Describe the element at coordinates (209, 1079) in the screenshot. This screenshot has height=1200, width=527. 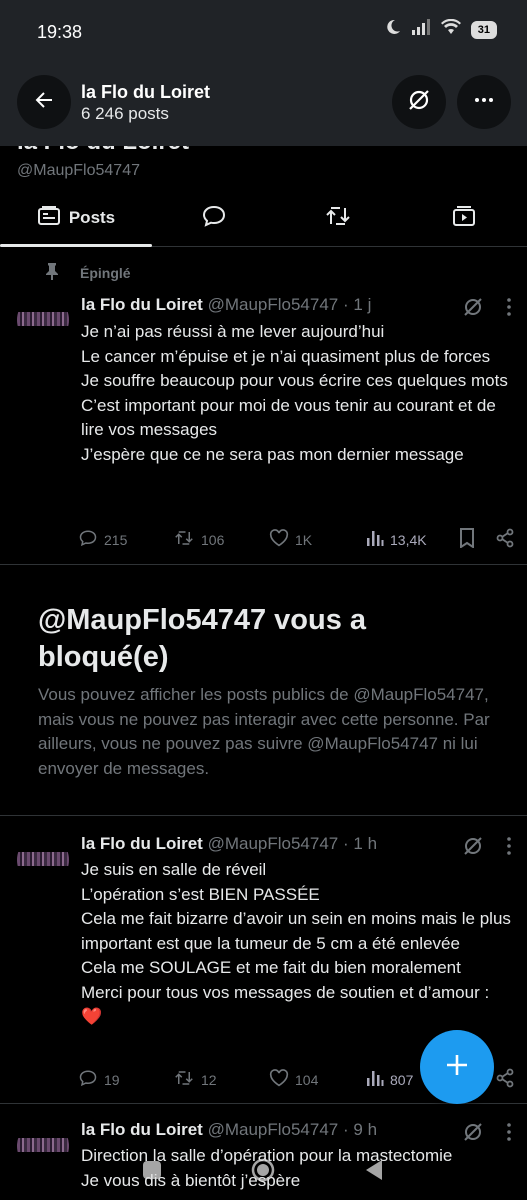
I see `repost-count: 12` at that location.